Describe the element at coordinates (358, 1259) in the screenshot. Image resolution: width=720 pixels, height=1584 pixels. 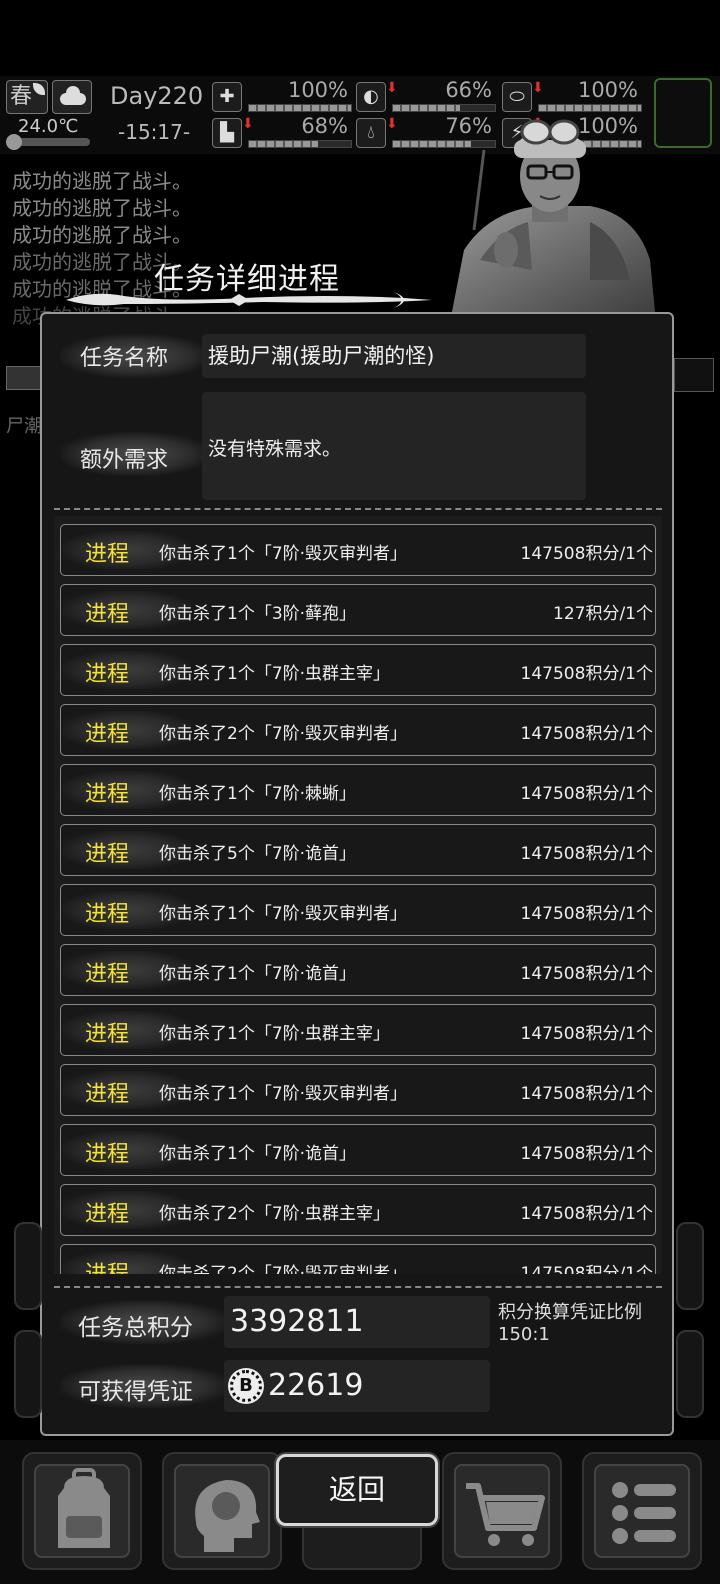
I see `progress-row: 进程 你击杀了2个「7阶·毁灭审判者」 147508积分/1个` at that location.